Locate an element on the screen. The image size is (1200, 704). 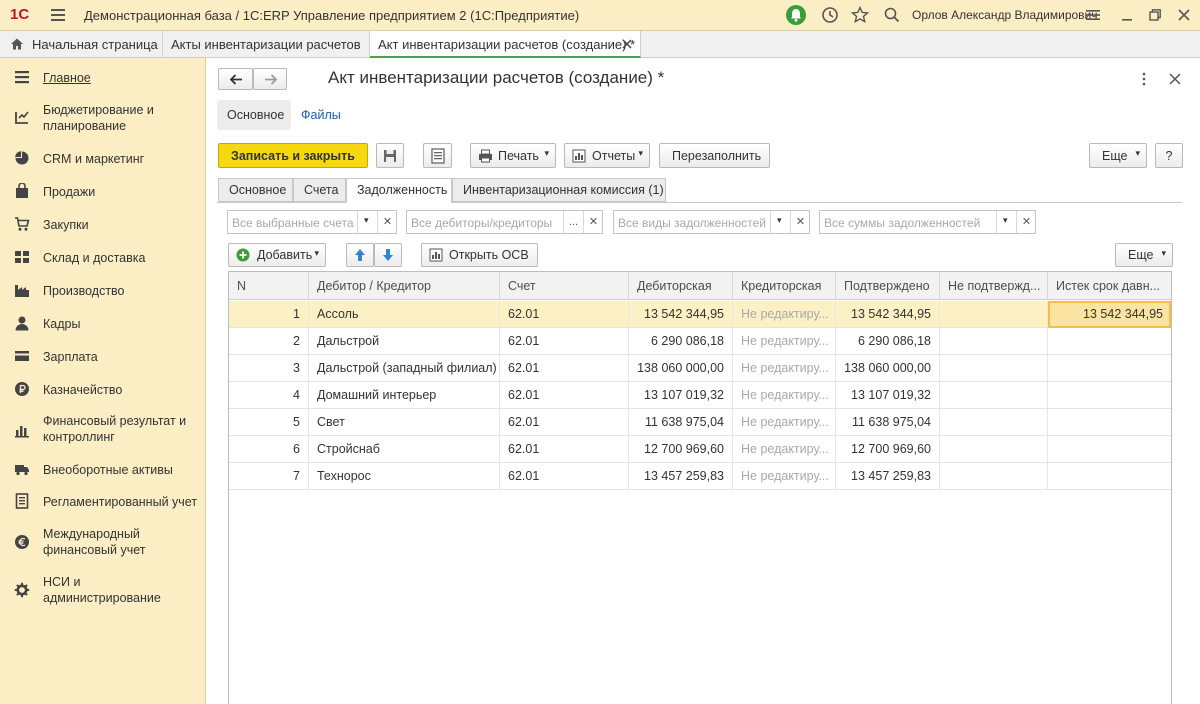
section-tab-main: Основное is located at coordinates (254, 115).